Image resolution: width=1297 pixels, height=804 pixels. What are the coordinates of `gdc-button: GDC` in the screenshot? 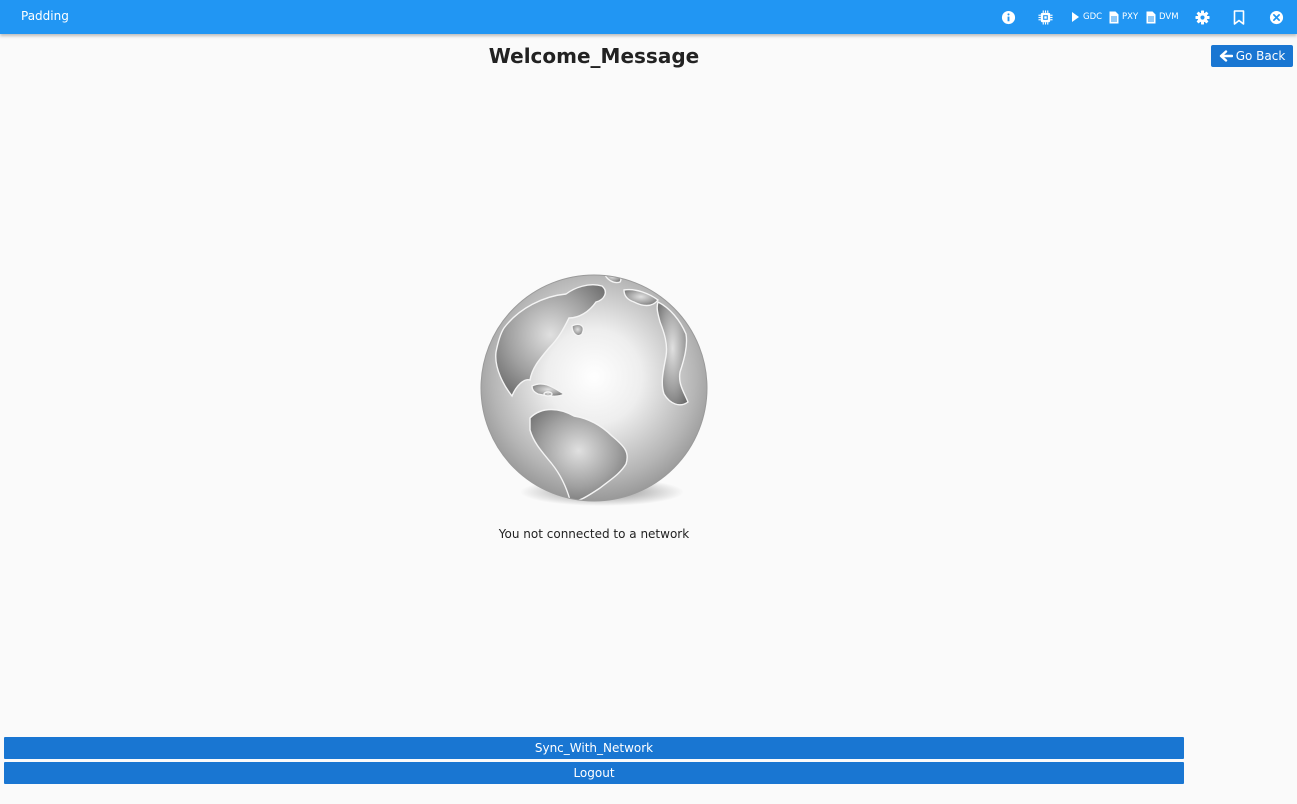 It's located at (1086, 17).